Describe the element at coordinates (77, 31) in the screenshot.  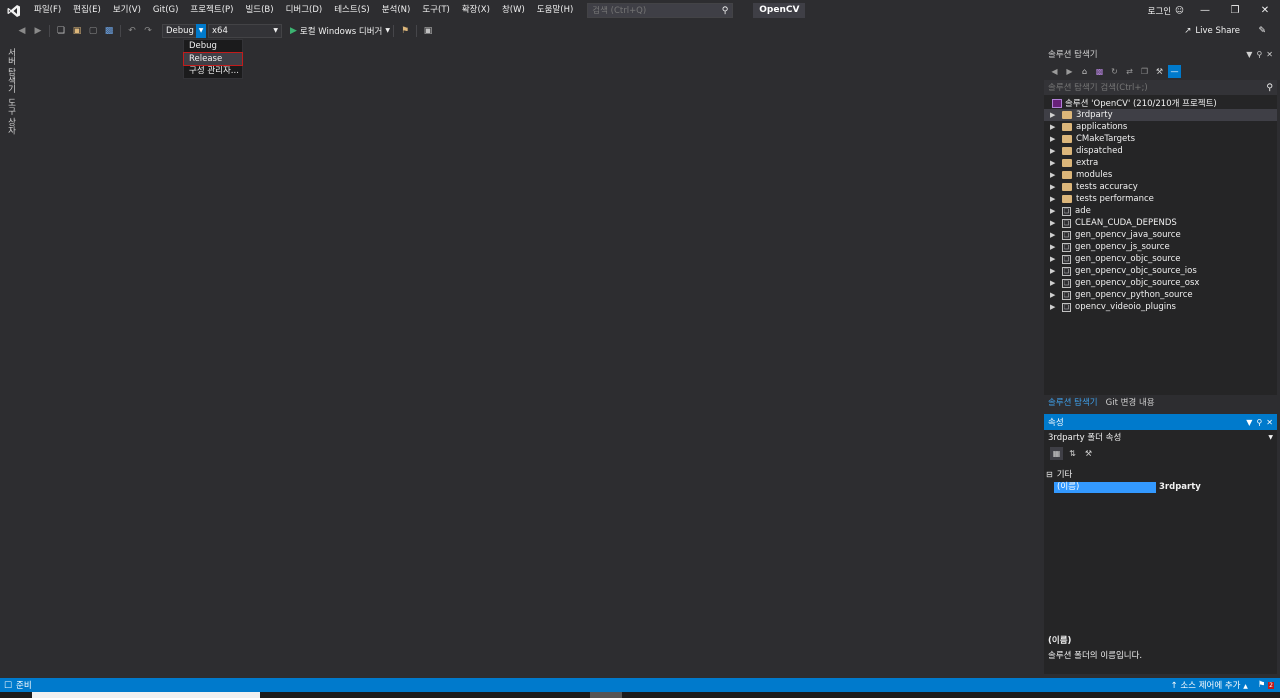
I see `open-folder-icon: ▣` at that location.